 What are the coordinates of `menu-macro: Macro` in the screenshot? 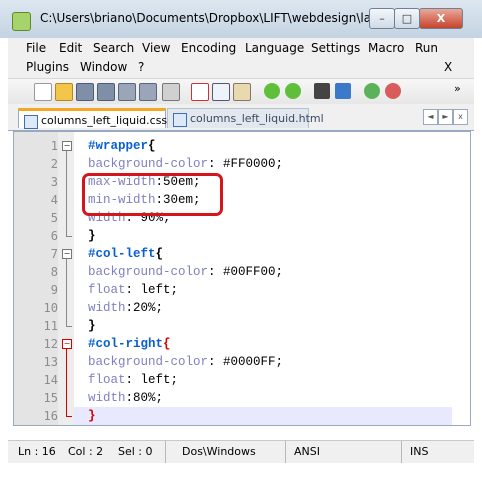 It's located at (386, 48).